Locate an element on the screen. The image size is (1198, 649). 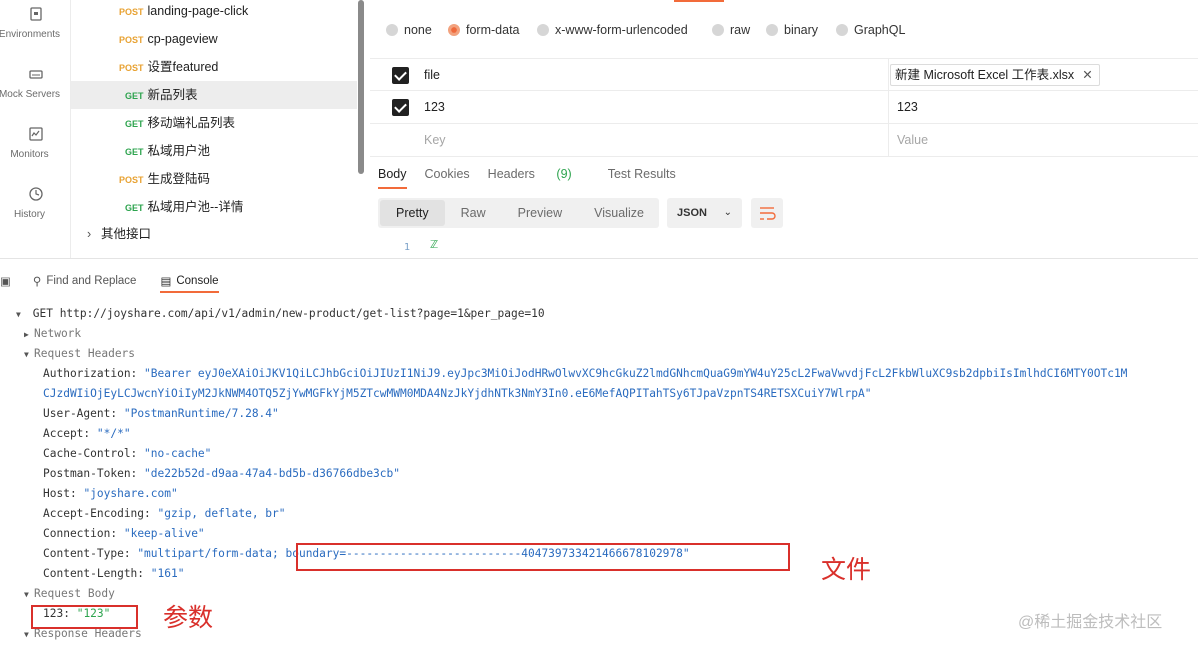
key-placeholder: Key is located at coordinates (435, 140).